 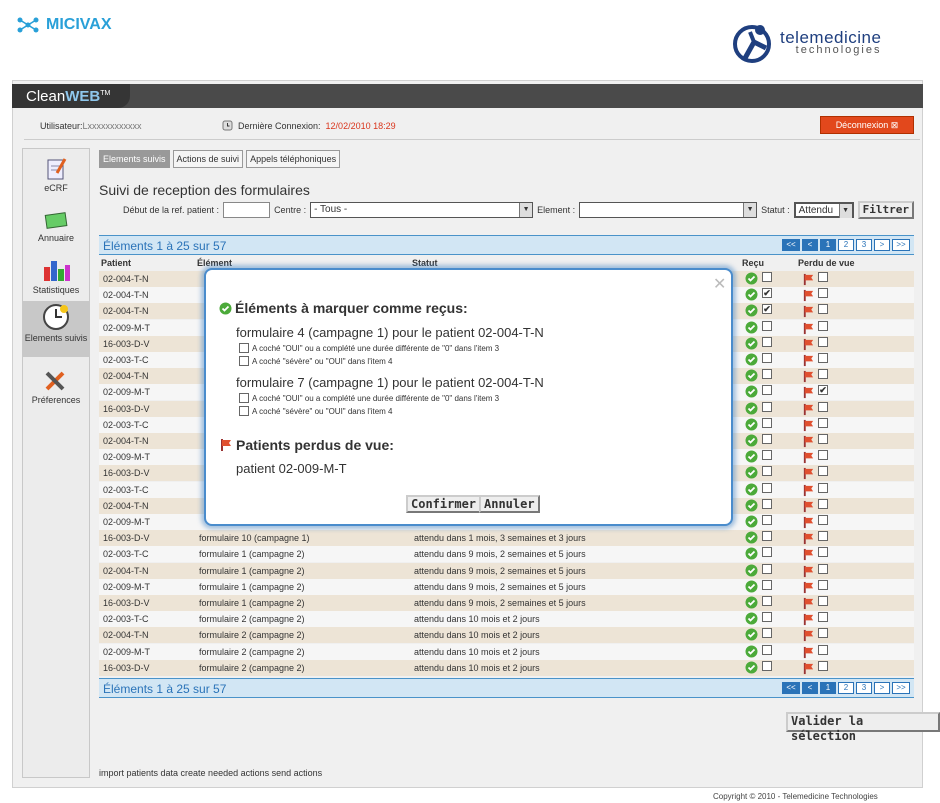 I want to click on cell-patient: 02-004-T-N, so click(x=126, y=279).